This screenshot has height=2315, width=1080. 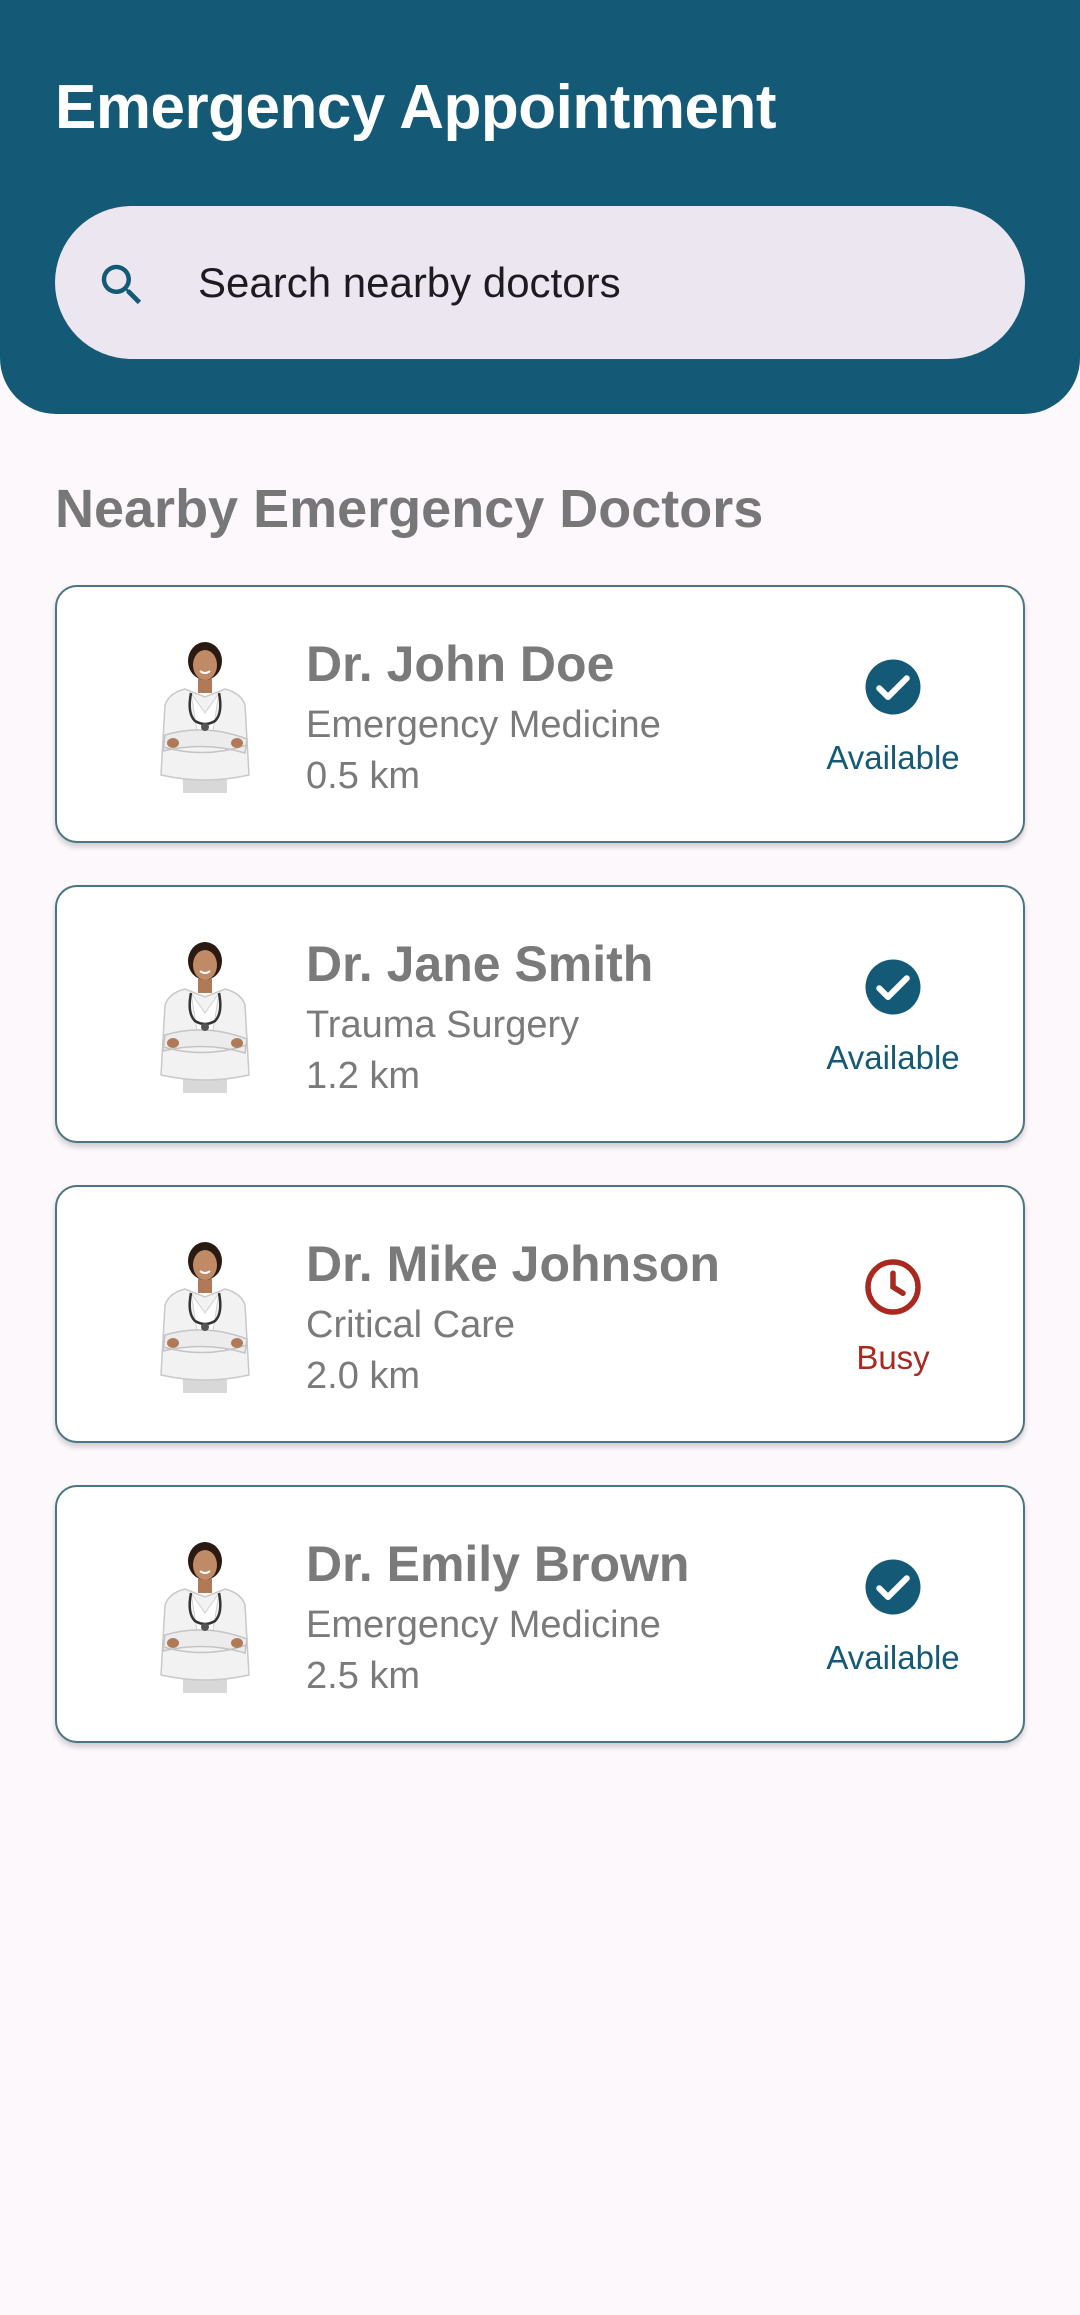 What do you see at coordinates (122, 285) in the screenshot?
I see `search-icon` at bounding box center [122, 285].